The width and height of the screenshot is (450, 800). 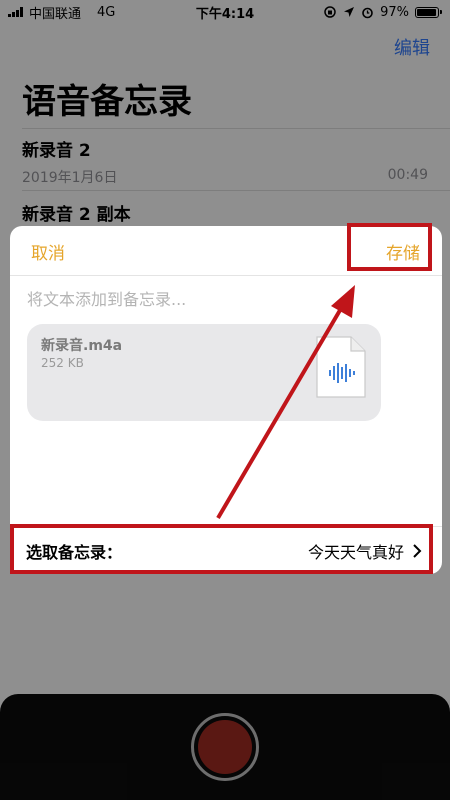 What do you see at coordinates (221, 549) in the screenshot?
I see `choose-note-highlight-box` at bounding box center [221, 549].